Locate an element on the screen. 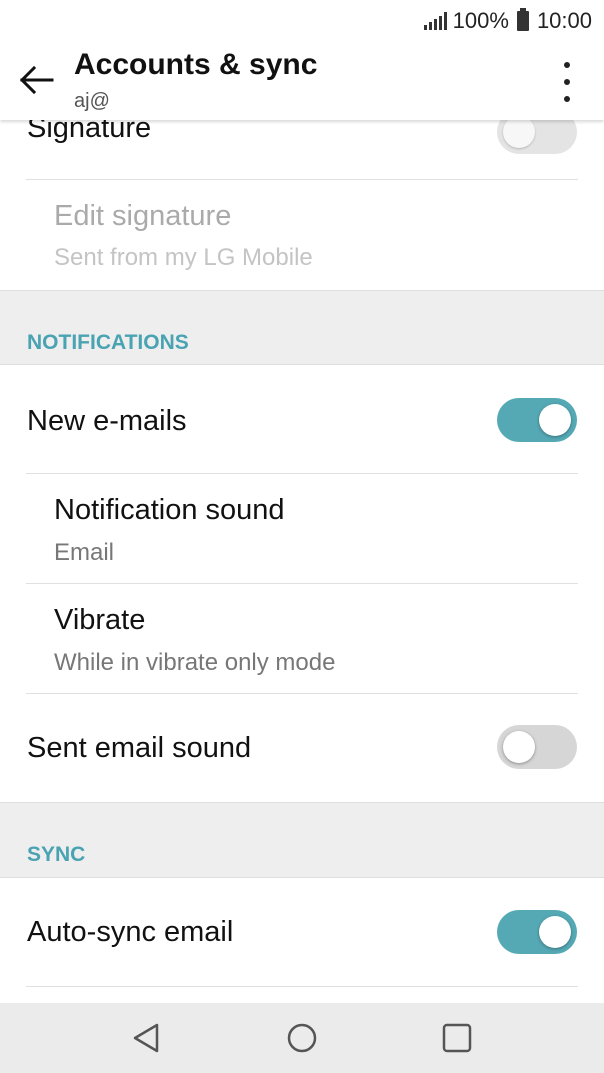 This screenshot has width=604, height=1073. notification-sound-row: Notification sound Email is located at coordinates (302, 528).